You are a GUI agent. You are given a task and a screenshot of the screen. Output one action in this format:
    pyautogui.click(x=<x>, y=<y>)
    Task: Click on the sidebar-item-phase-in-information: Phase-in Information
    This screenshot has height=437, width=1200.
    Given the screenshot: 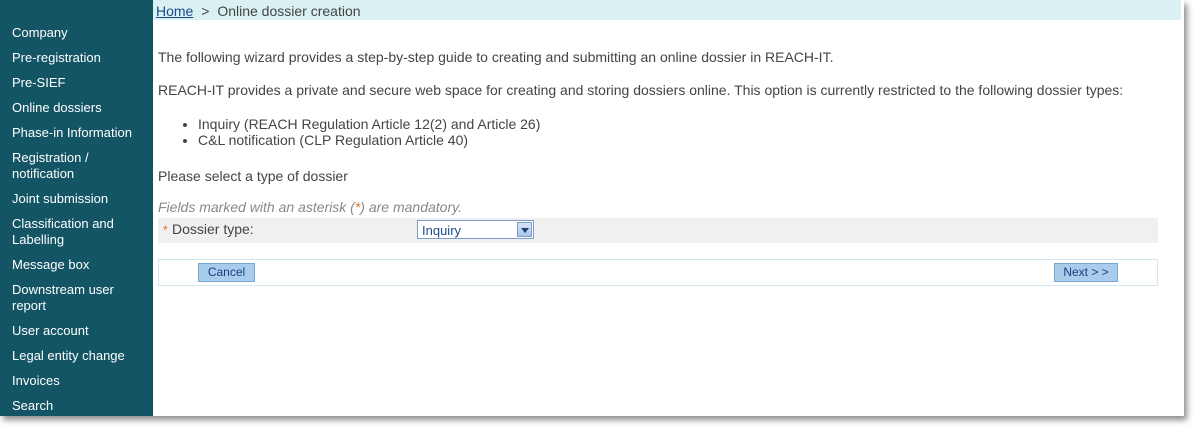 What is the action you would take?
    pyautogui.click(x=76, y=132)
    